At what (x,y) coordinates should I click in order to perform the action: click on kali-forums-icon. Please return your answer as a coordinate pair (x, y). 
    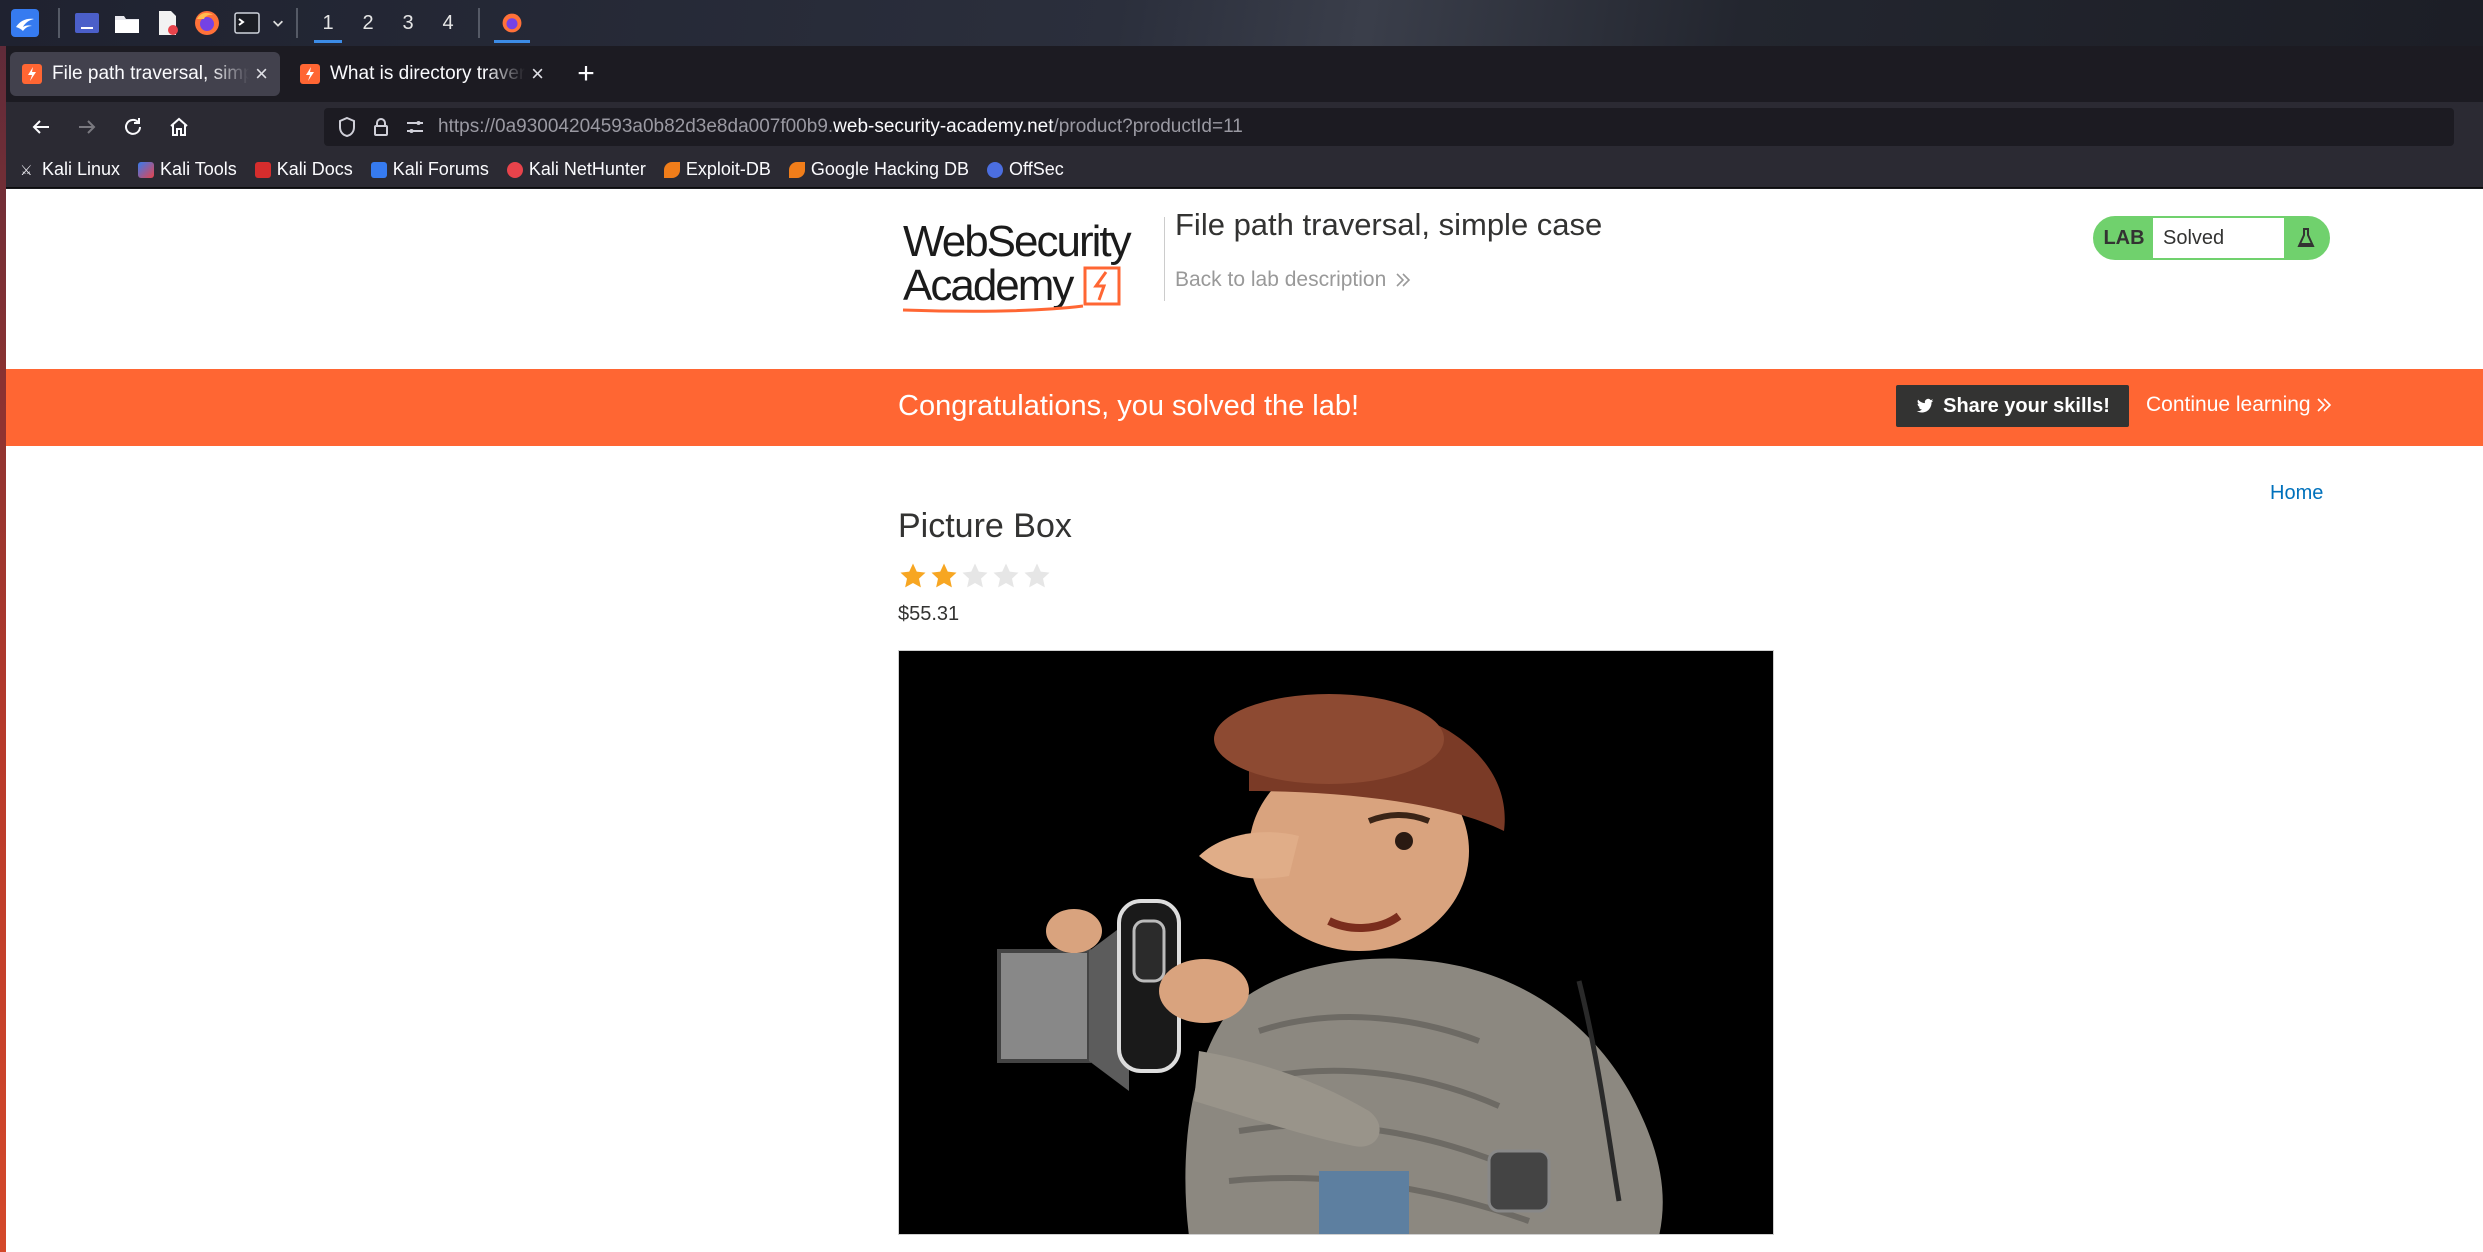
    Looking at the image, I should click on (378, 169).